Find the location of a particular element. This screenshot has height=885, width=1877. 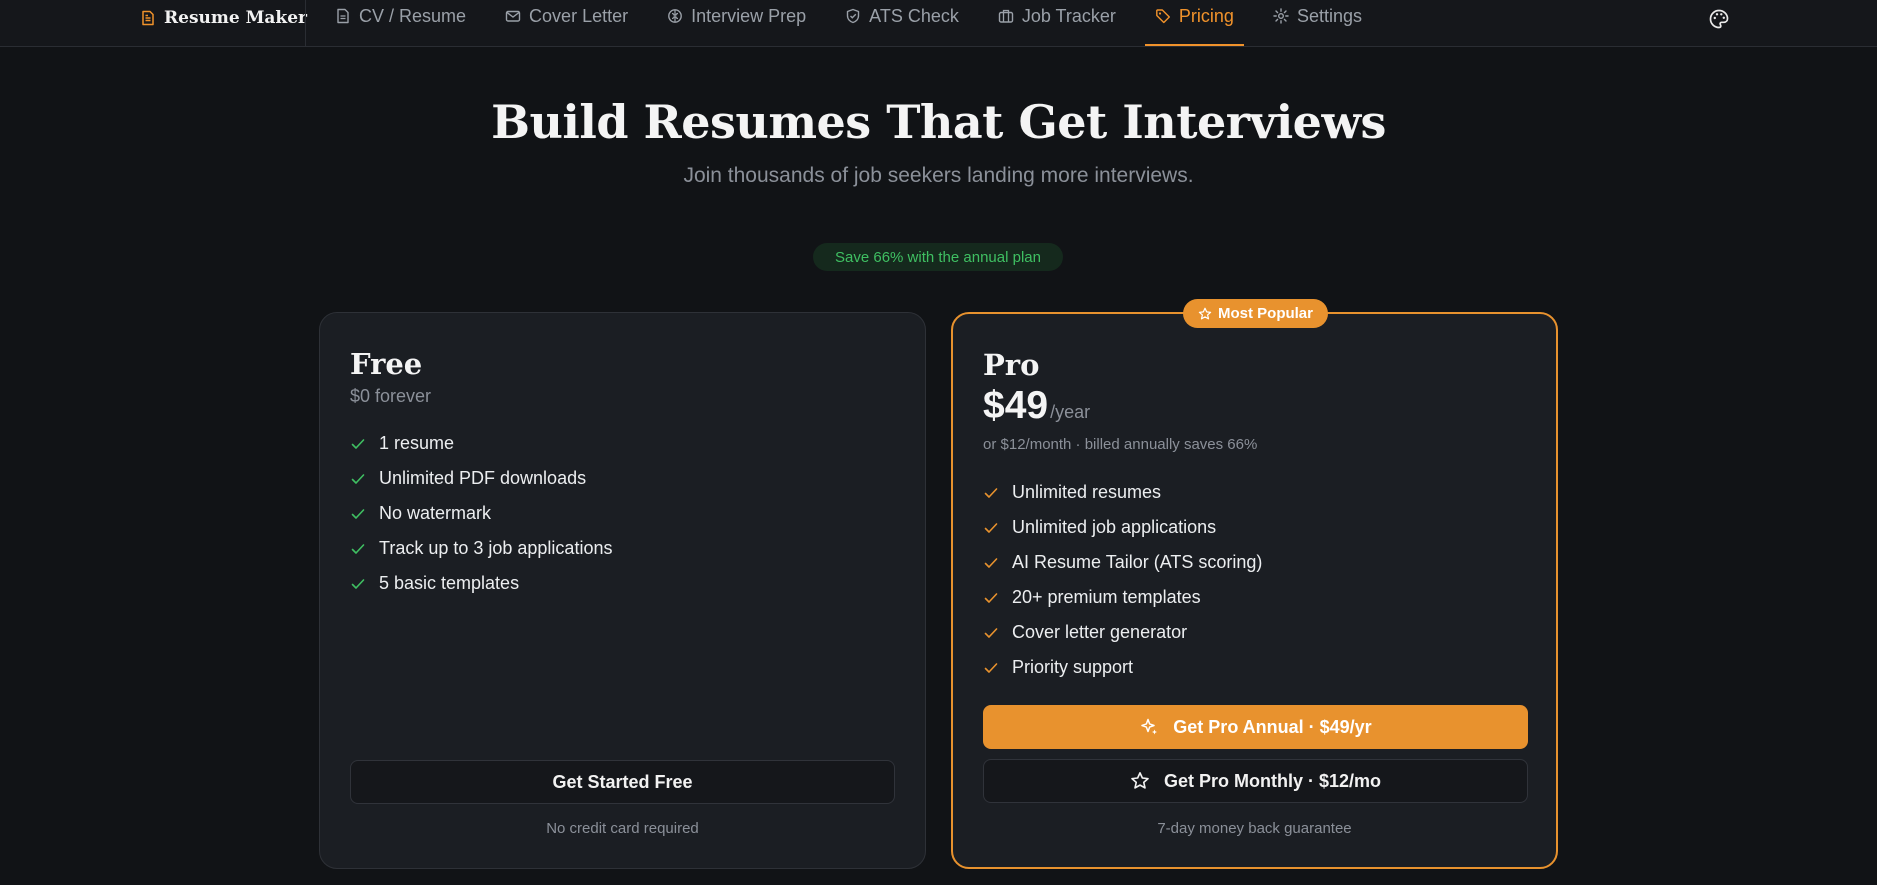

feature-item: Unlimited job applications is located at coordinates (1122, 527).